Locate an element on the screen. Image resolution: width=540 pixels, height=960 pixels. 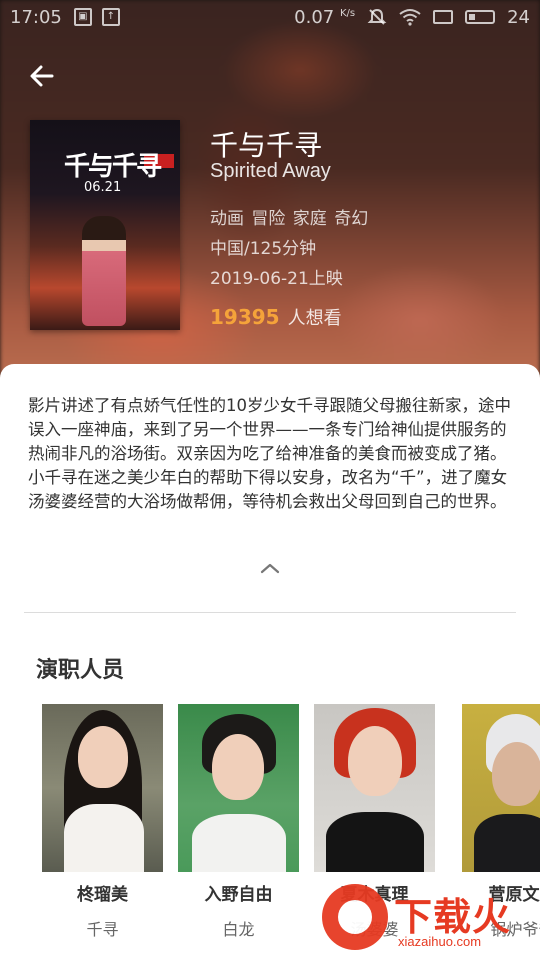
wifi-icon is located at coordinates (410, 17).